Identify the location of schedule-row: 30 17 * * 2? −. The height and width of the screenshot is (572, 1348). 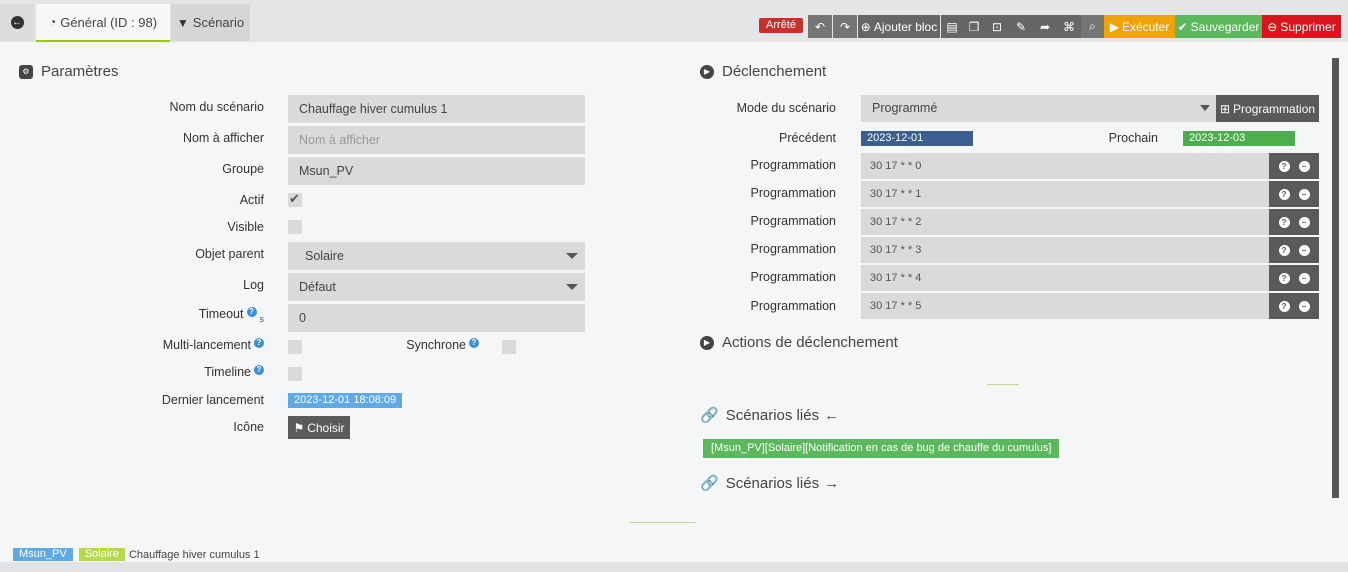
(1090, 222).